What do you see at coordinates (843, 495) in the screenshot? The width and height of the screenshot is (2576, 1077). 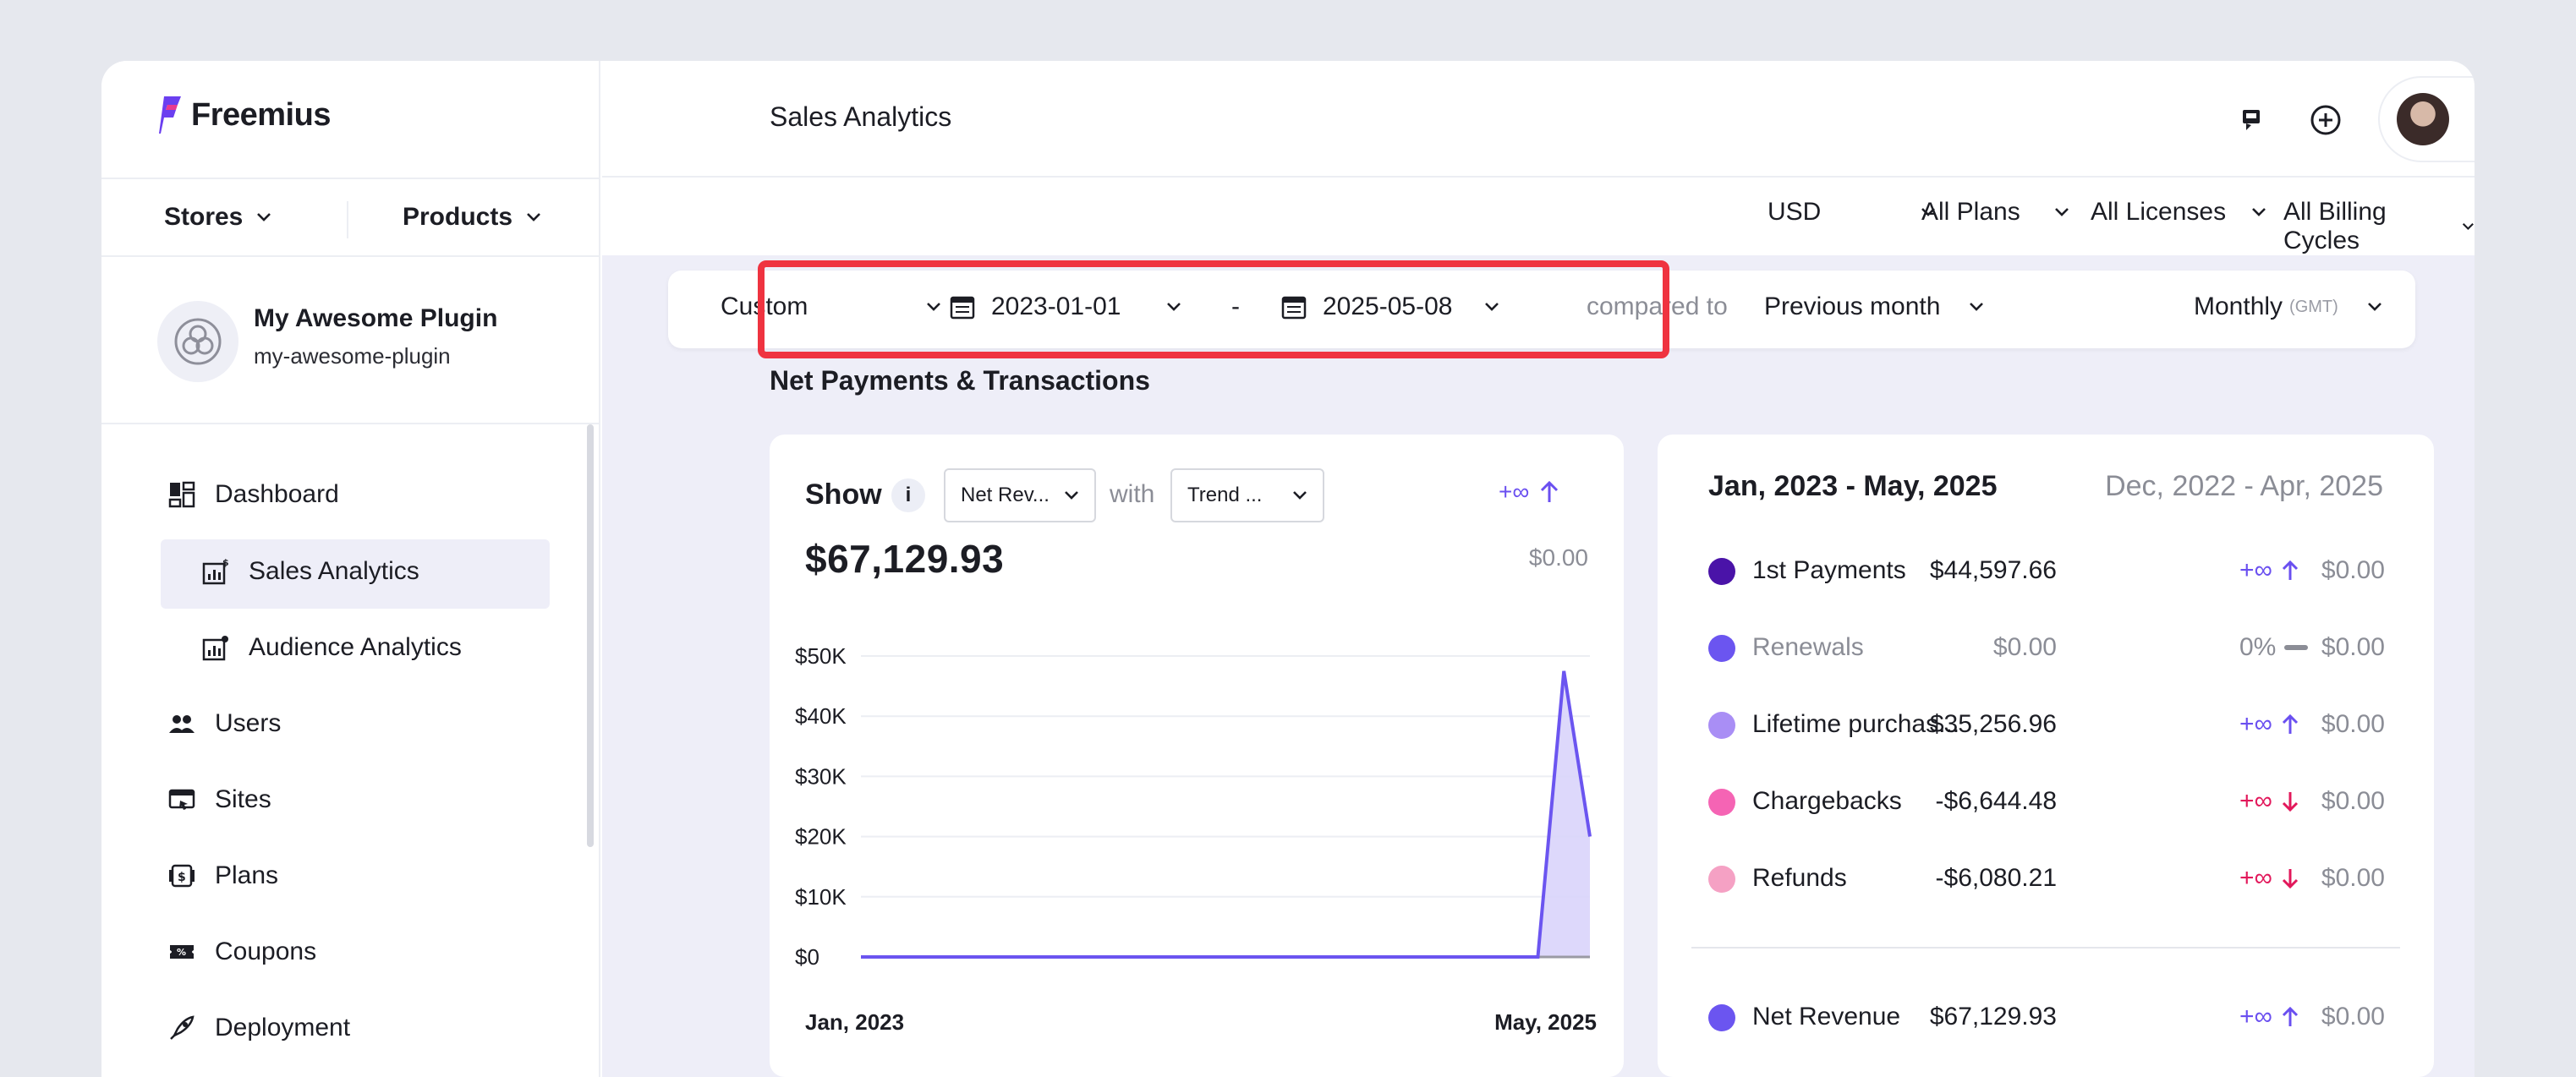 I see `show-label: Show` at bounding box center [843, 495].